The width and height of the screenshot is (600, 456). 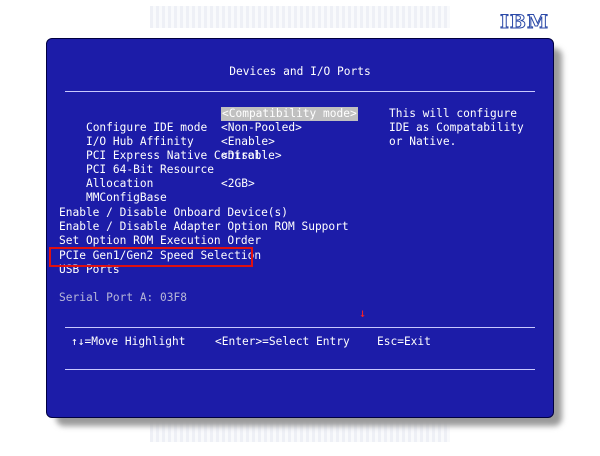 What do you see at coordinates (300, 91) in the screenshot?
I see `divider-top` at bounding box center [300, 91].